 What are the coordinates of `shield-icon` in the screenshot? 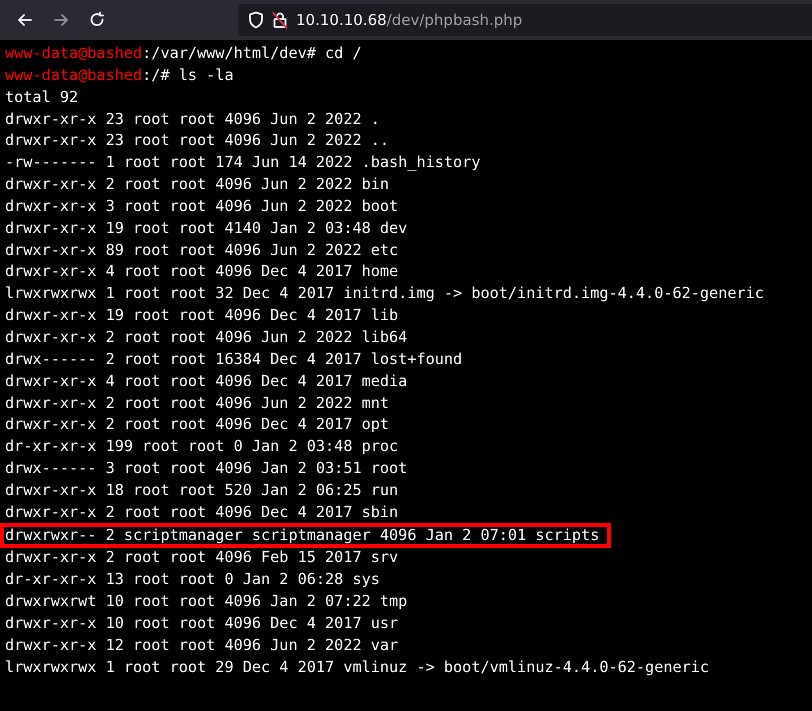 It's located at (256, 20).